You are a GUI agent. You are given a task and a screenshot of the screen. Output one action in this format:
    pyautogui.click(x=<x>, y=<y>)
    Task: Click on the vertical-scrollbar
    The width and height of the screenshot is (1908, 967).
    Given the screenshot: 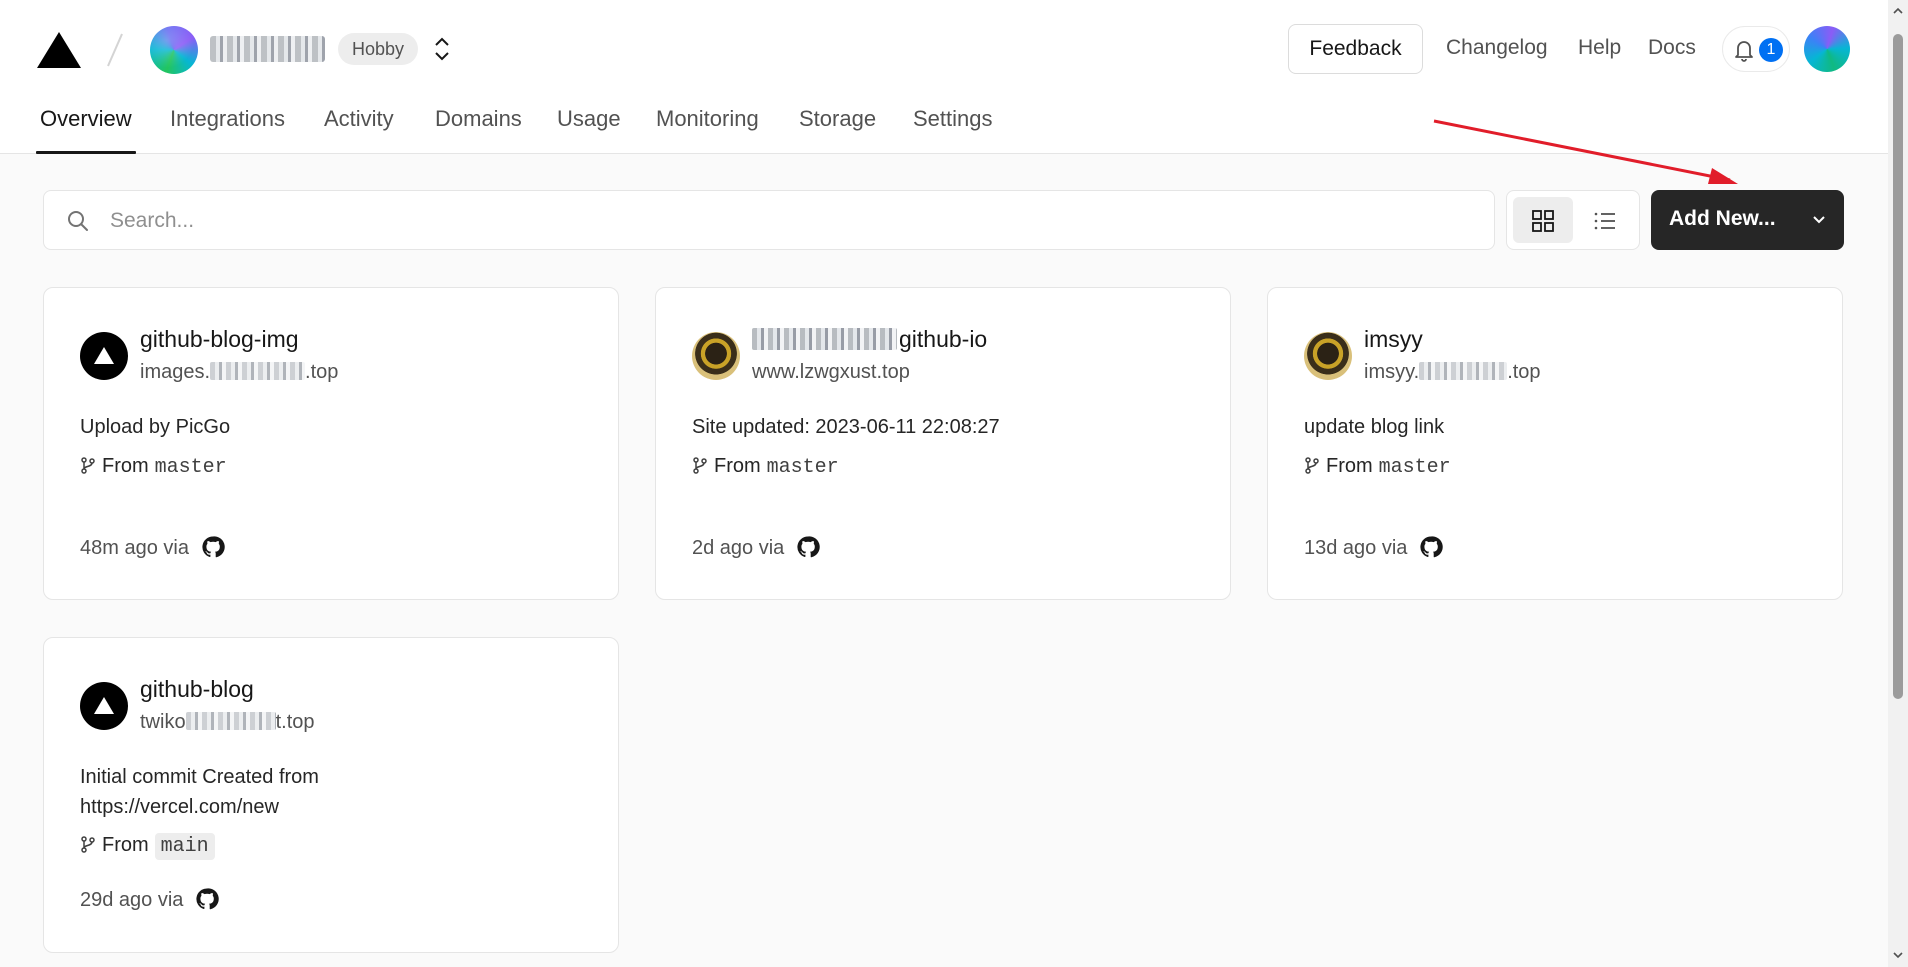 What is the action you would take?
    pyautogui.click(x=1898, y=483)
    